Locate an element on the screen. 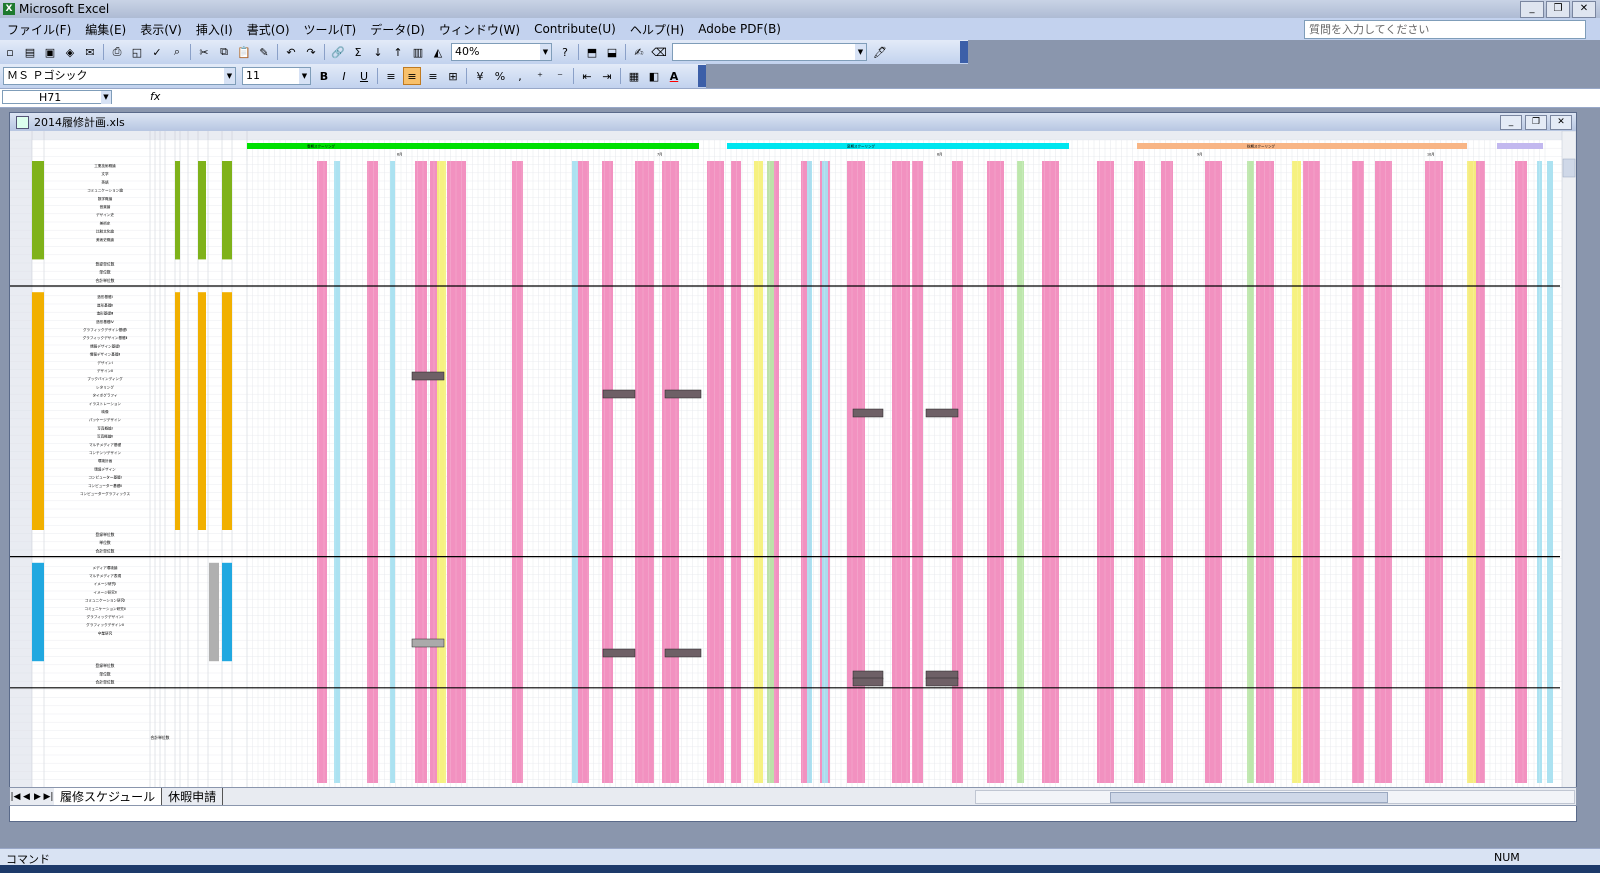 The image size is (1600, 873). decrease-indent-icon: ⇤ is located at coordinates (587, 76).